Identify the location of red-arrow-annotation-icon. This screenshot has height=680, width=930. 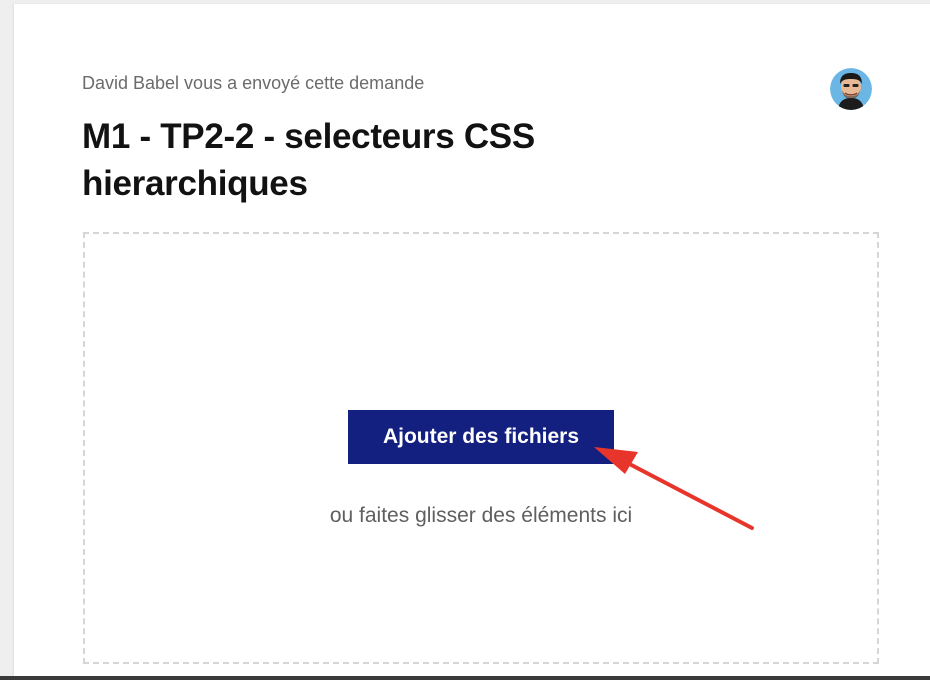
(674, 488).